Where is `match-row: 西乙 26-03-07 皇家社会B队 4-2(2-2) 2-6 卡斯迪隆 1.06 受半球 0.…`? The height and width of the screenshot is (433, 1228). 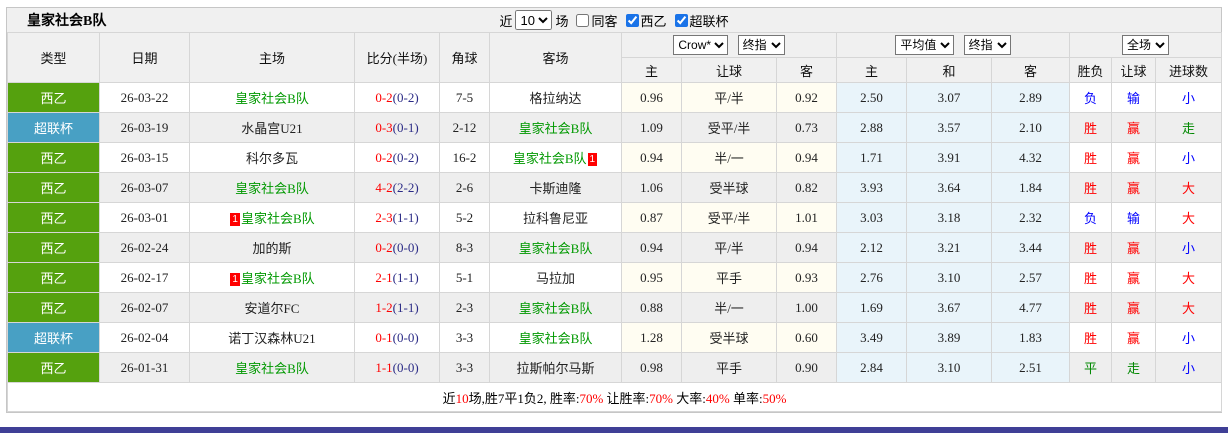
match-row: 西乙 26-03-07 皇家社会B队 4-2(2-2) 2-6 卡斯迪隆 1.06 受半球 0.… is located at coordinates (615, 187).